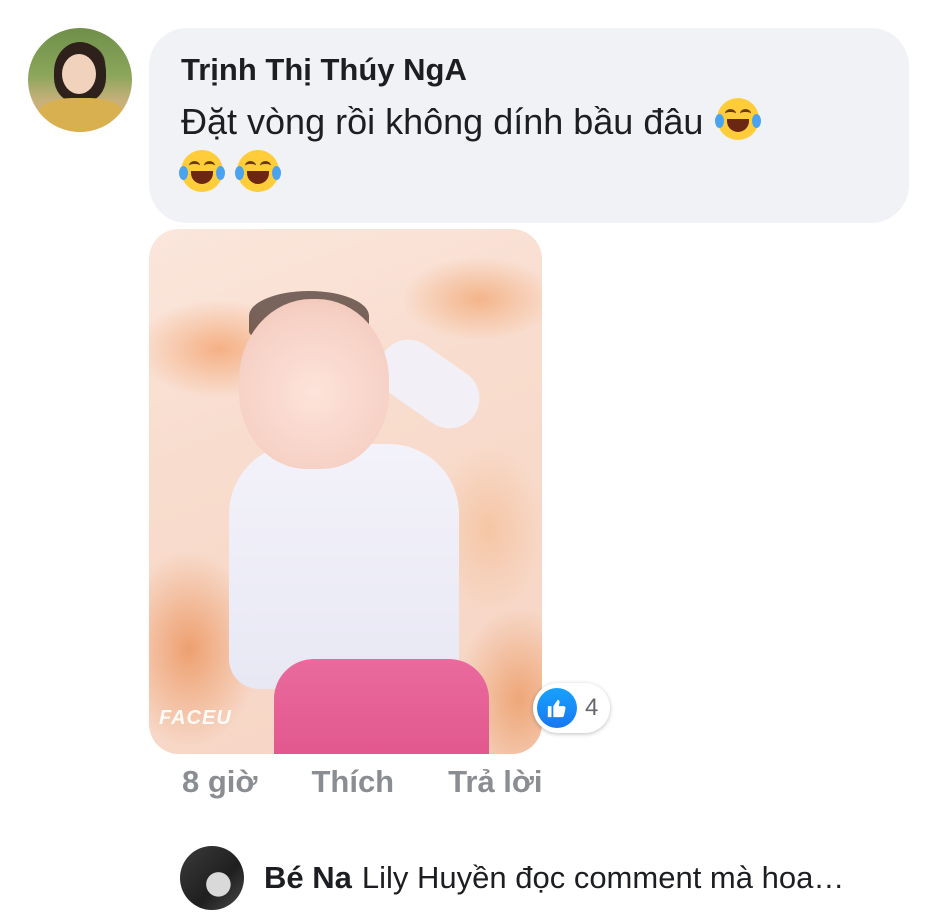 This screenshot has height=917, width=938. Describe the element at coordinates (308, 878) in the screenshot. I see `reply-author: Bé Na` at that location.